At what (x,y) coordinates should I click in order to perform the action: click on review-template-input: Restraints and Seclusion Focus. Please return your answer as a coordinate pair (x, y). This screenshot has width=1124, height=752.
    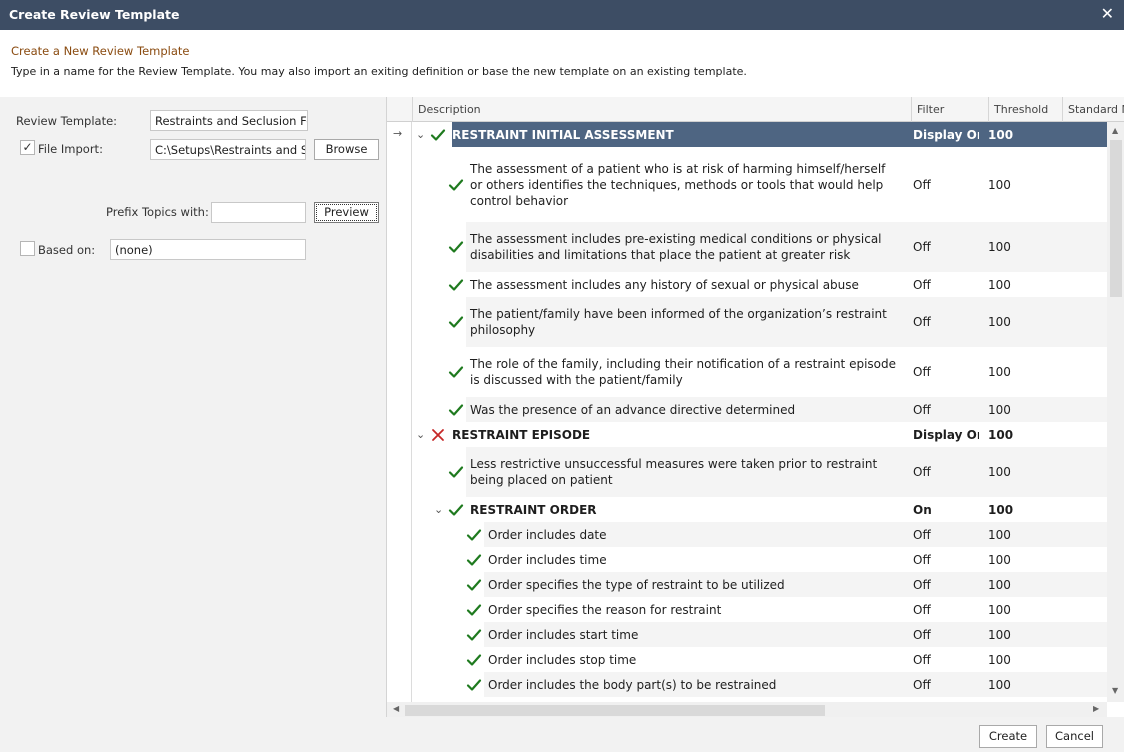
    Looking at the image, I should click on (229, 120).